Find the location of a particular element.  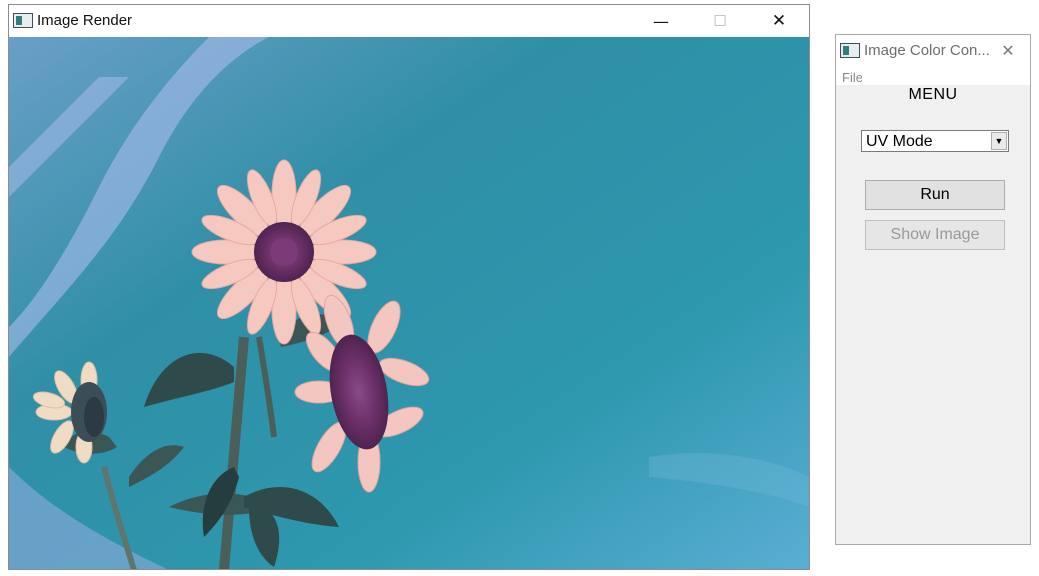

menu-bar: File is located at coordinates (933, 75).